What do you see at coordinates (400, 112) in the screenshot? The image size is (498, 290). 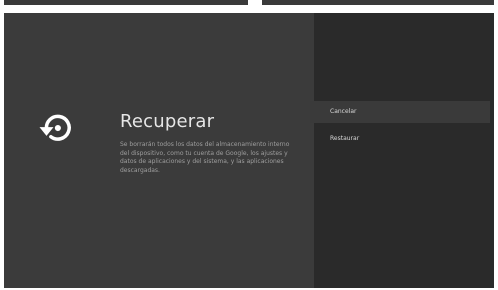 I see `cancel-option: Cancelar` at bounding box center [400, 112].